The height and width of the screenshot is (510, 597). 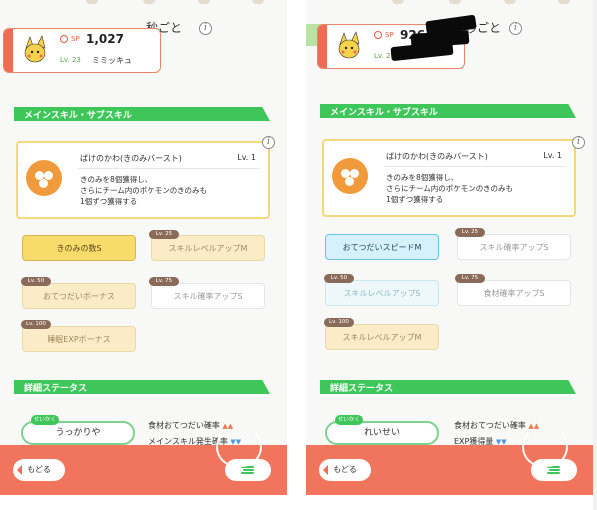 What do you see at coordinates (70, 60) in the screenshot?
I see `pokemon-level: Lv. 23` at bounding box center [70, 60].